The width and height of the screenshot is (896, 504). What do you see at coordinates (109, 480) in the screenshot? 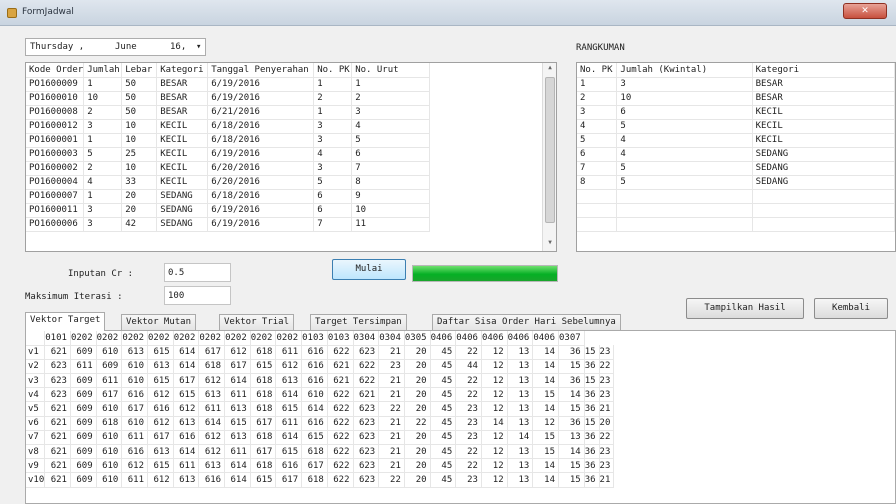
I see `vektor-cell: 610` at bounding box center [109, 480].